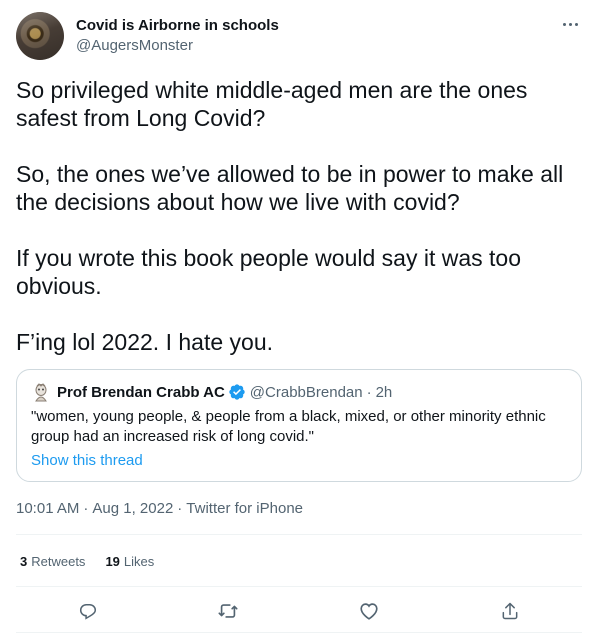  I want to click on quoted-tweet-time: 2h, so click(384, 392).